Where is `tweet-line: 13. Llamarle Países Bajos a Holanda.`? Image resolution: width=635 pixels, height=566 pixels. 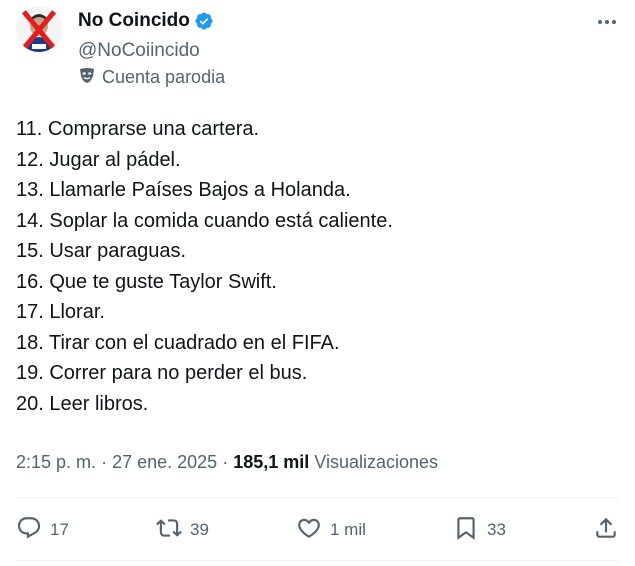 tweet-line: 13. Llamarle Países Bajos a Holanda. is located at coordinates (183, 190).